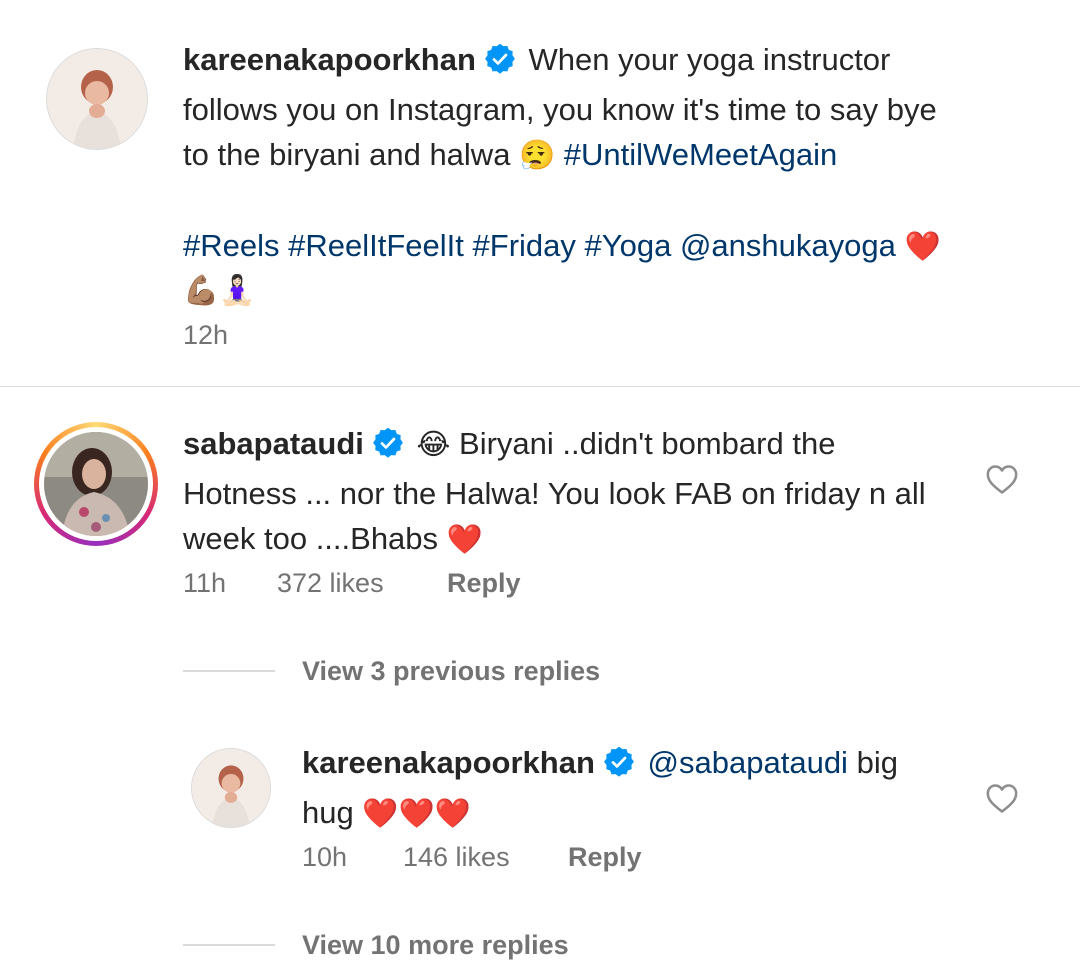 The height and width of the screenshot is (979, 1080). Describe the element at coordinates (448, 762) in the screenshot. I see `reply1-username: kareenakapoorkhan` at that location.